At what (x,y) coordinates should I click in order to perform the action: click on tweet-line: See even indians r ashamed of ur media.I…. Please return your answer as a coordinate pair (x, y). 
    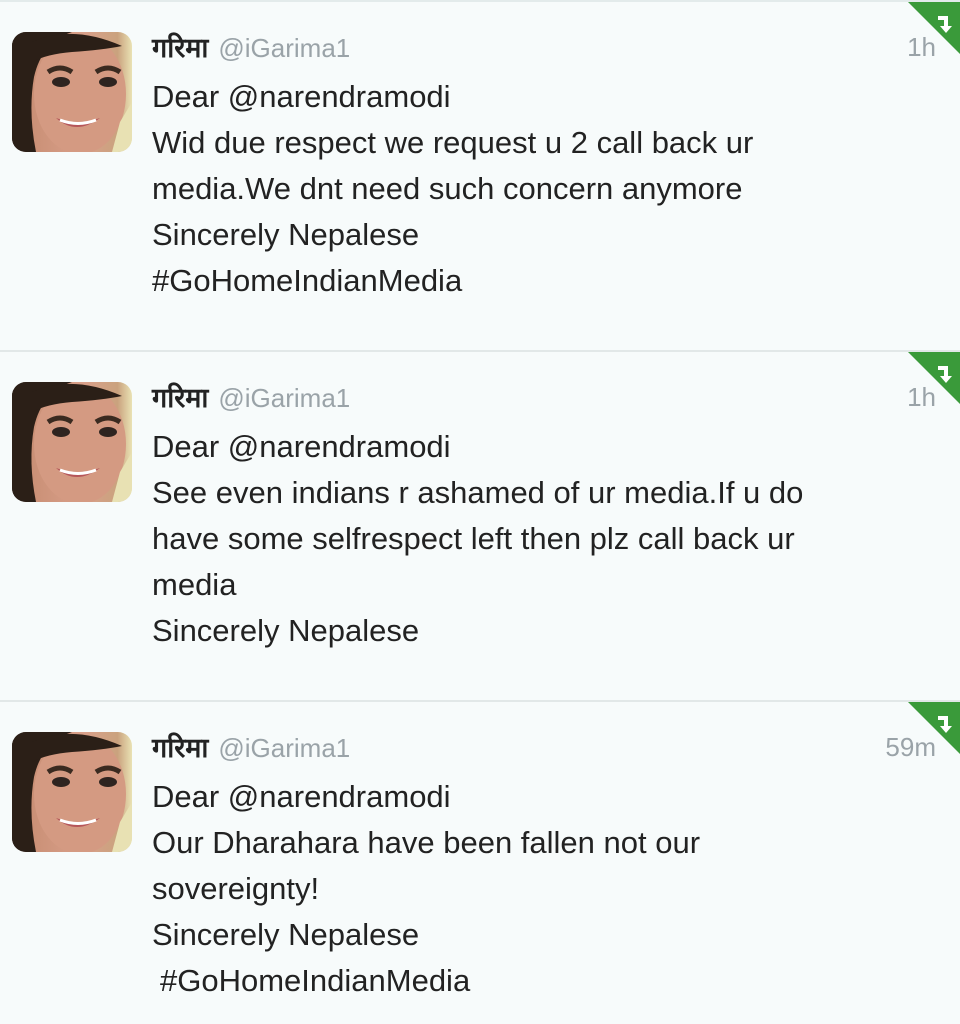
    Looking at the image, I should click on (478, 492).